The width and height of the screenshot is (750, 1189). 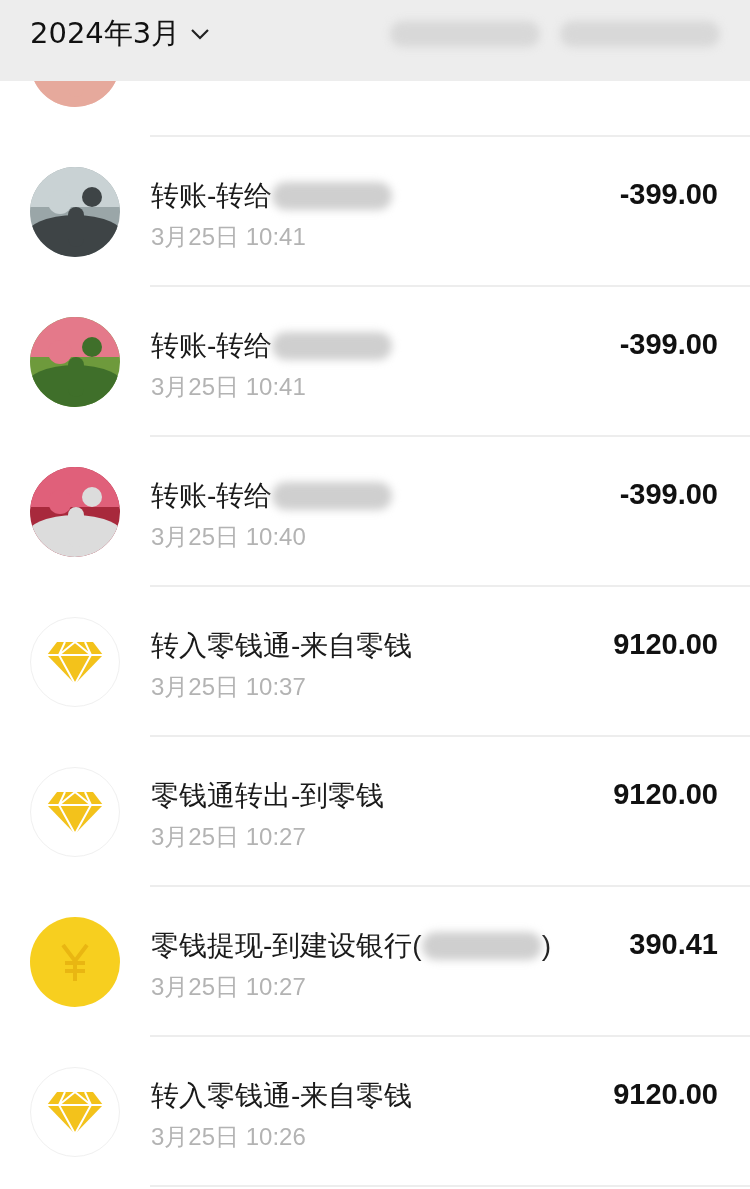 What do you see at coordinates (546, 946) in the screenshot?
I see `transaction-title: )` at bounding box center [546, 946].